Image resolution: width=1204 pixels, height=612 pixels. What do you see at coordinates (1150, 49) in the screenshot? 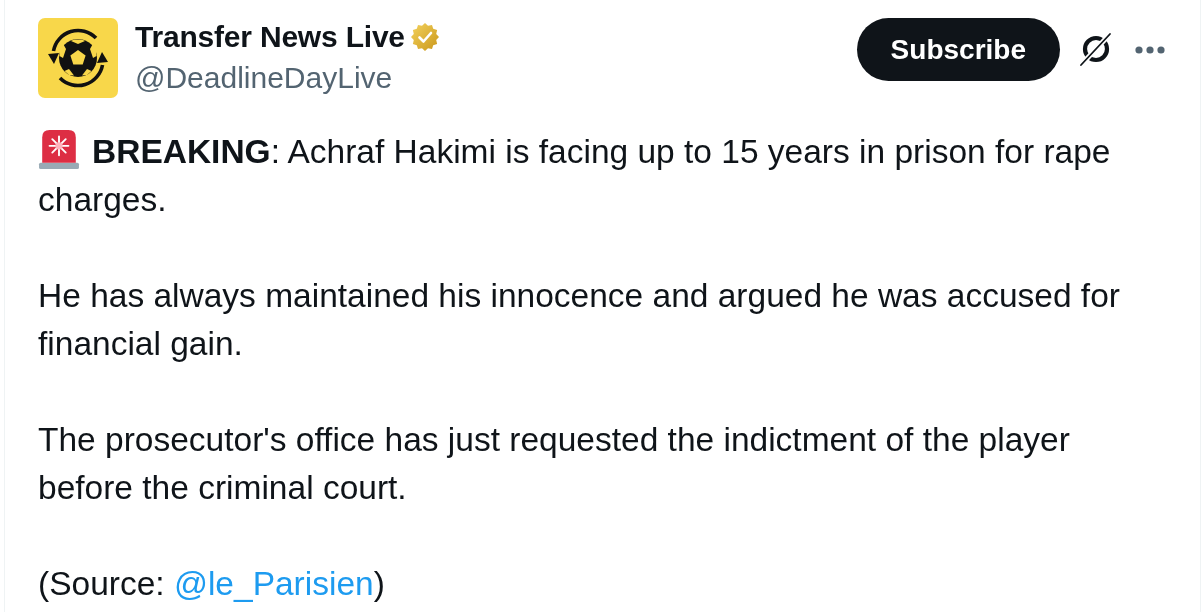
I see `more-icon` at bounding box center [1150, 49].